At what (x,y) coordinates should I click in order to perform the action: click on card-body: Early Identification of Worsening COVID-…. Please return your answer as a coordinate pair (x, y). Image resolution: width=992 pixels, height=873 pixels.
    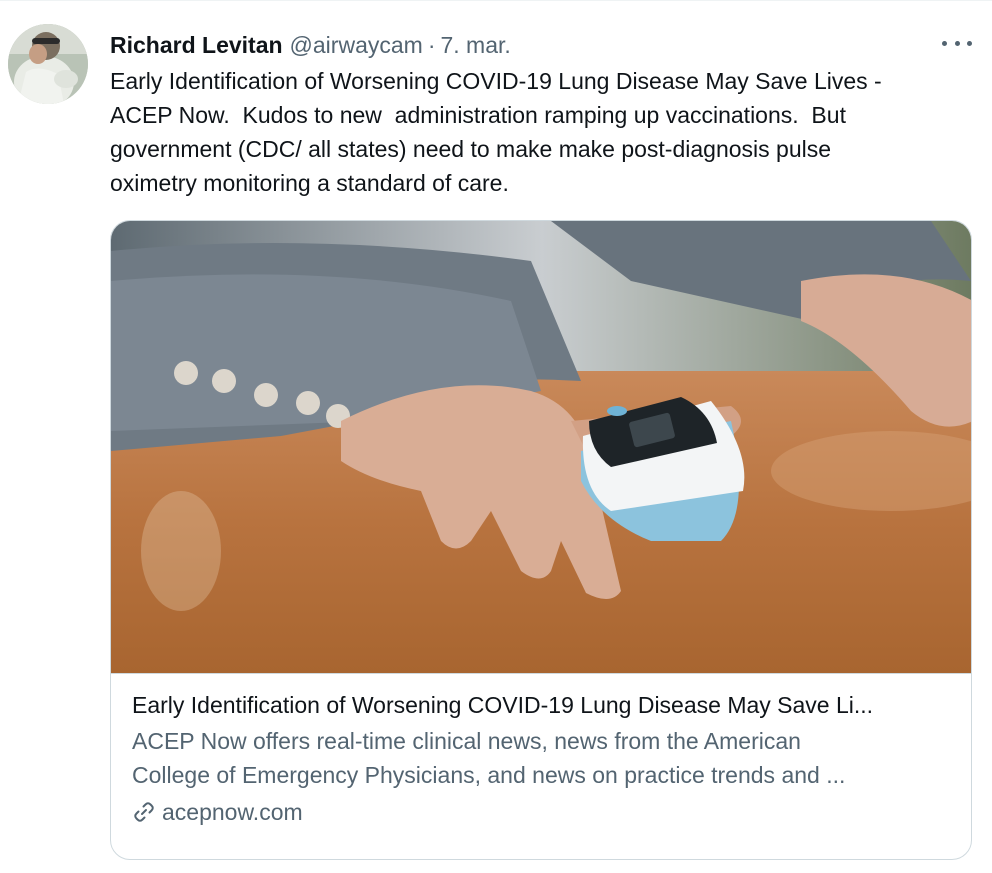
    Looking at the image, I should click on (542, 759).